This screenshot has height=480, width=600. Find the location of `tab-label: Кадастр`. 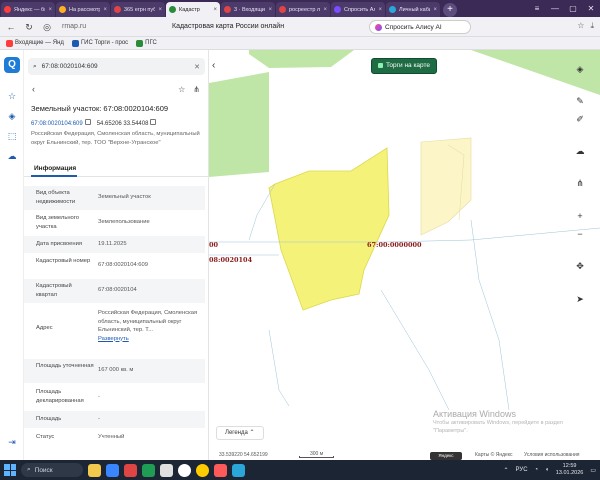

tab-label: Кадастр is located at coordinates (189, 9).